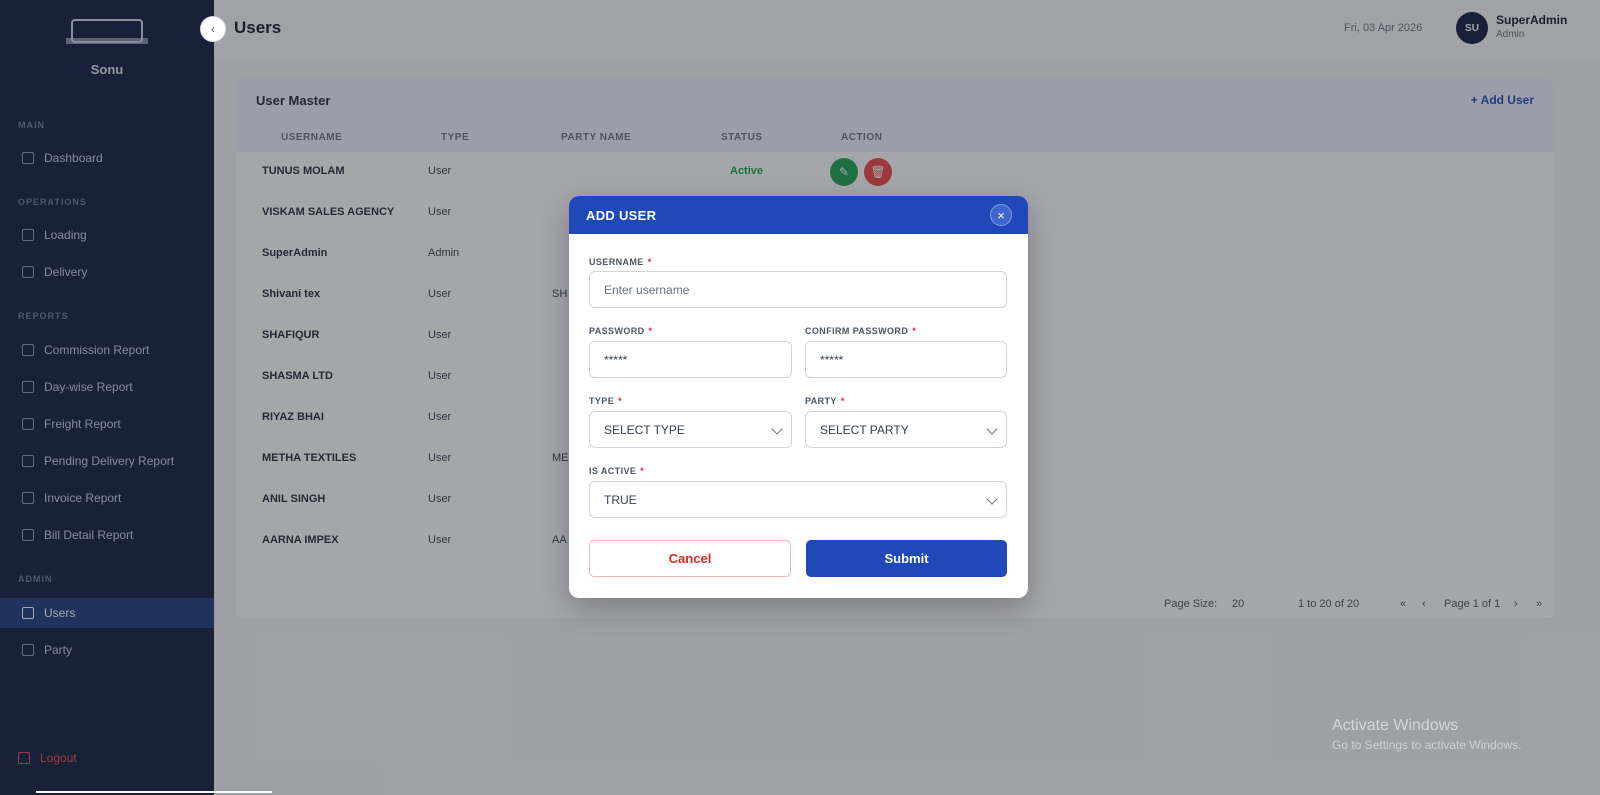  What do you see at coordinates (617, 331) in the screenshot?
I see `password-label-text: PASSWORD` at bounding box center [617, 331].